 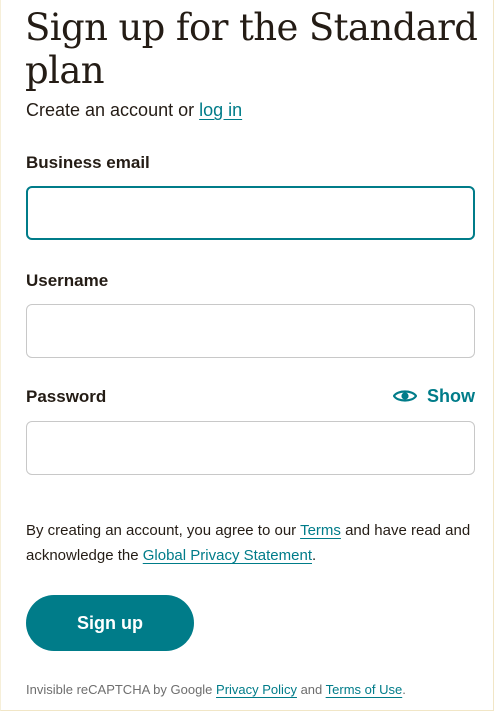 What do you see at coordinates (311, 689) in the screenshot?
I see `recaptcha-text-middle: and` at bounding box center [311, 689].